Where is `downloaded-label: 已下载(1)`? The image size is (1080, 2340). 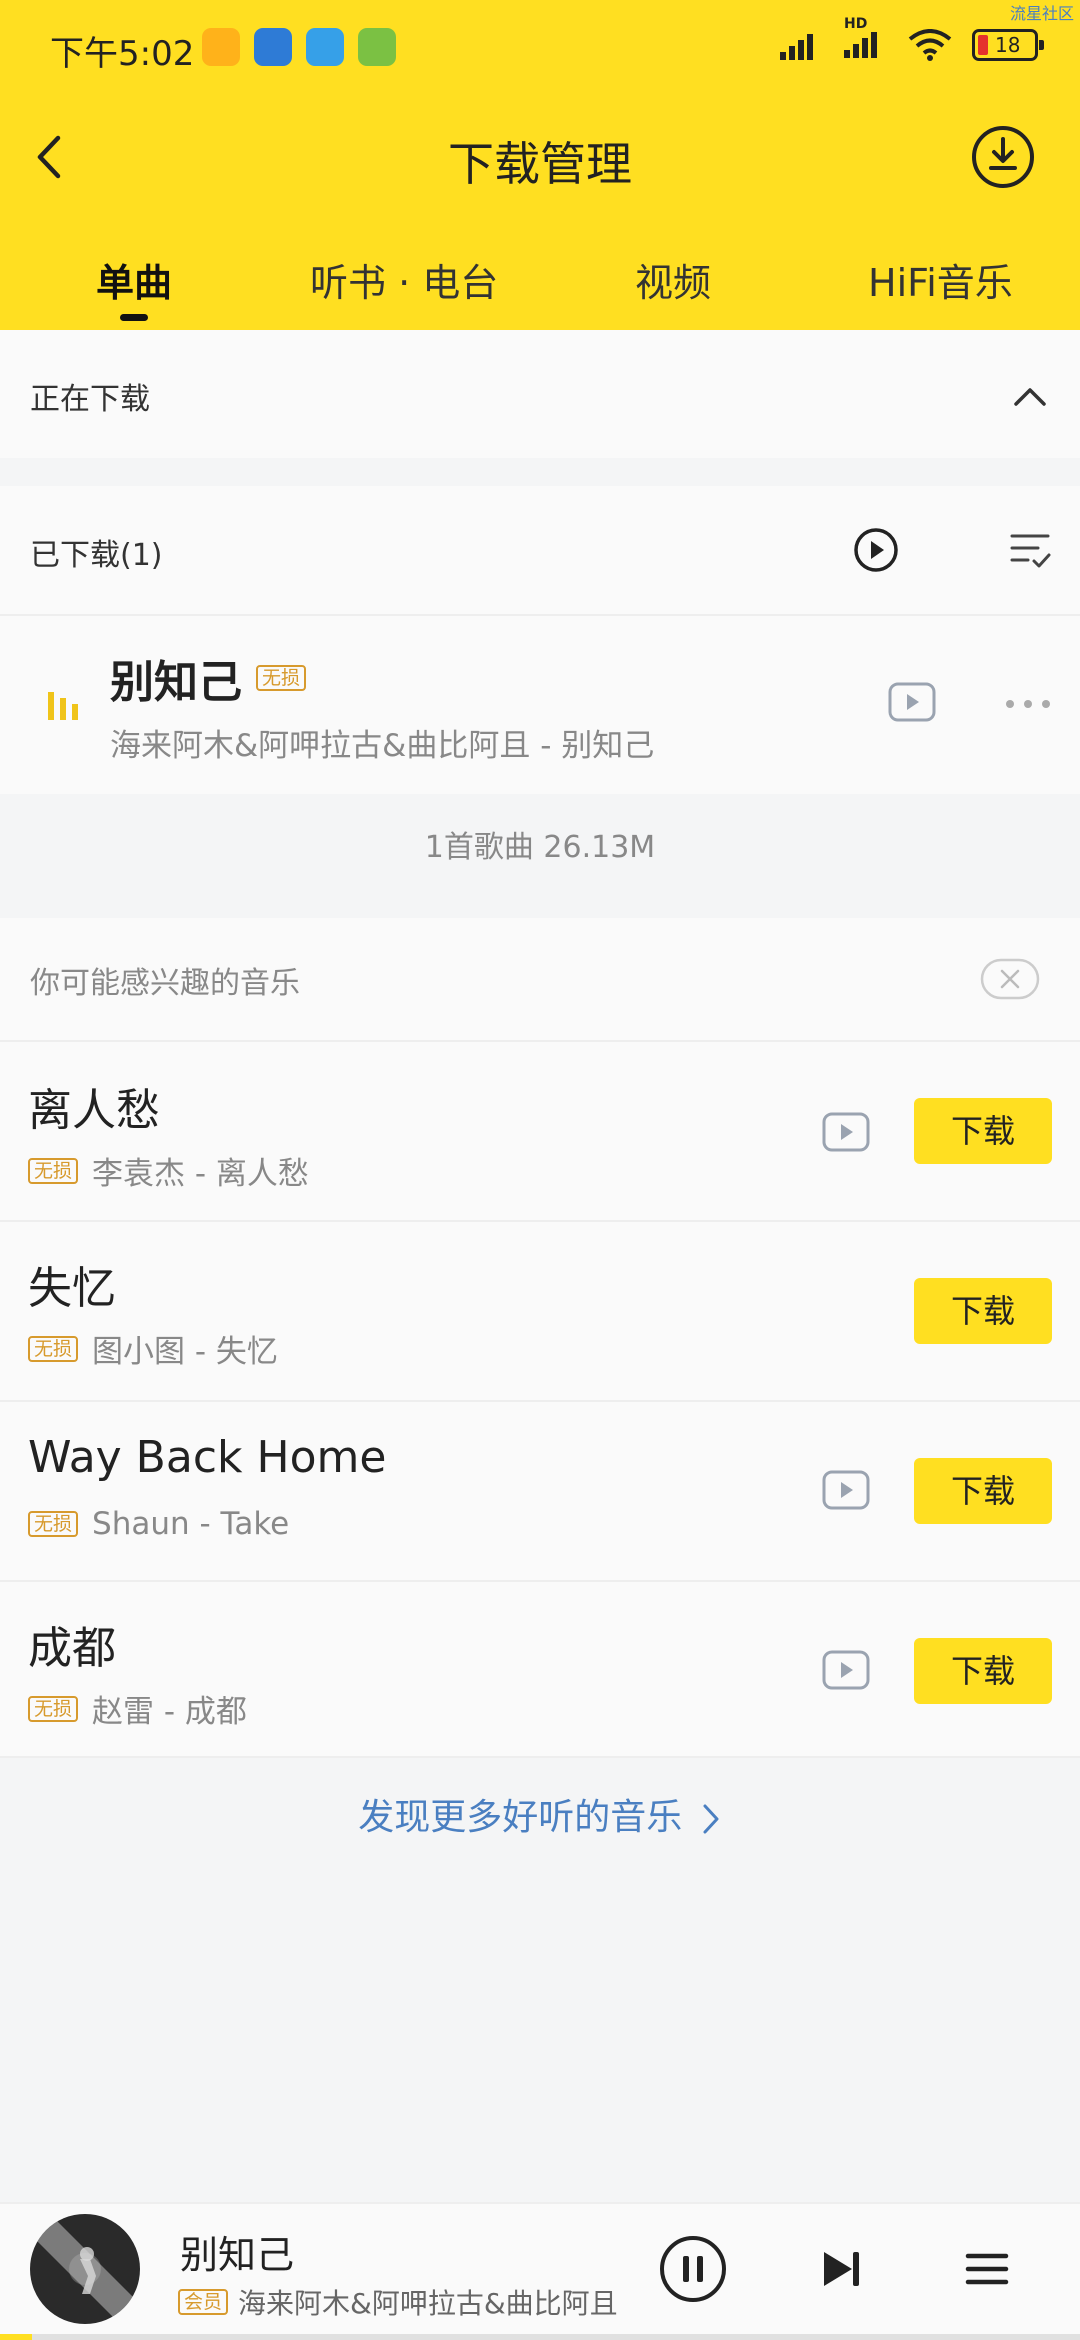 downloaded-label: 已下载(1) is located at coordinates (96, 555).